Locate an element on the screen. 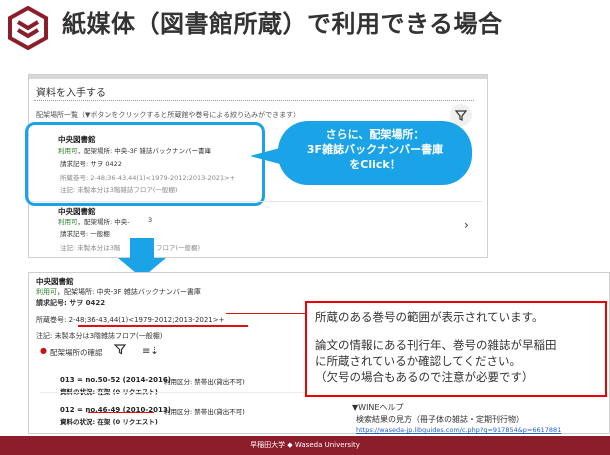 The height and width of the screenshot is (455, 610). availability: 利用可，配架場所: 中央-3F 雑誌バックナンバー書庫 is located at coordinates (118, 292).